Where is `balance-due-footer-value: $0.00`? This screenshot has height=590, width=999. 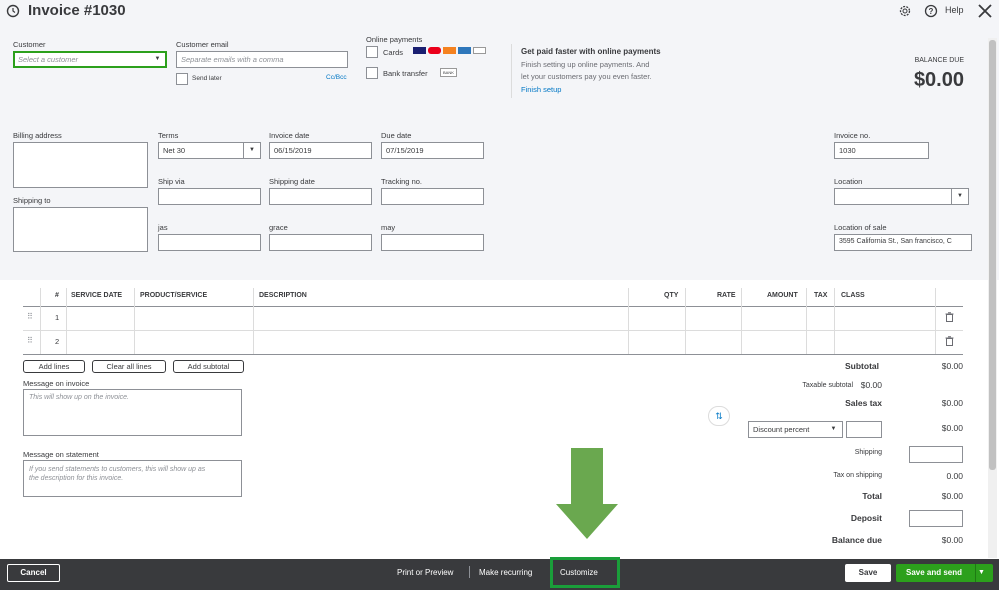
balance-due-footer-value: $0.00 is located at coordinates (952, 540).